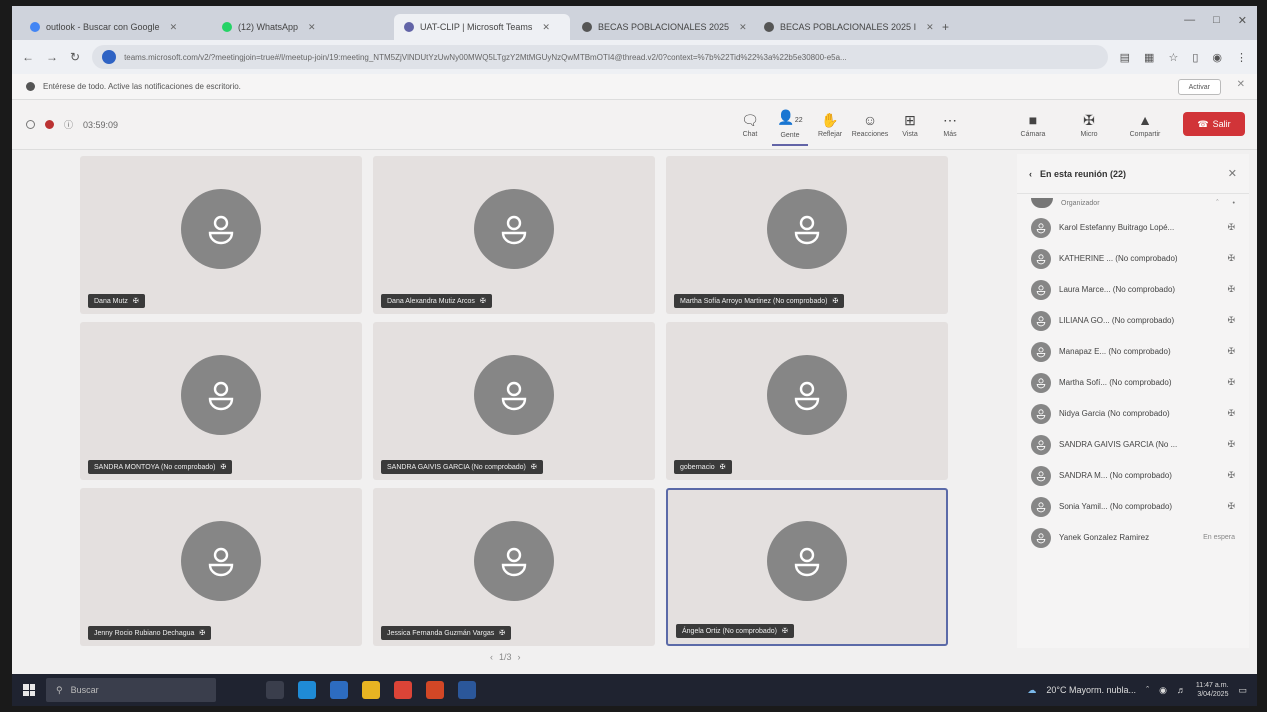 Image resolution: width=1267 pixels, height=712 pixels. What do you see at coordinates (1133, 289) in the screenshot?
I see `participant-row: Laura Marce... (No comprobado) ✠` at bounding box center [1133, 289].